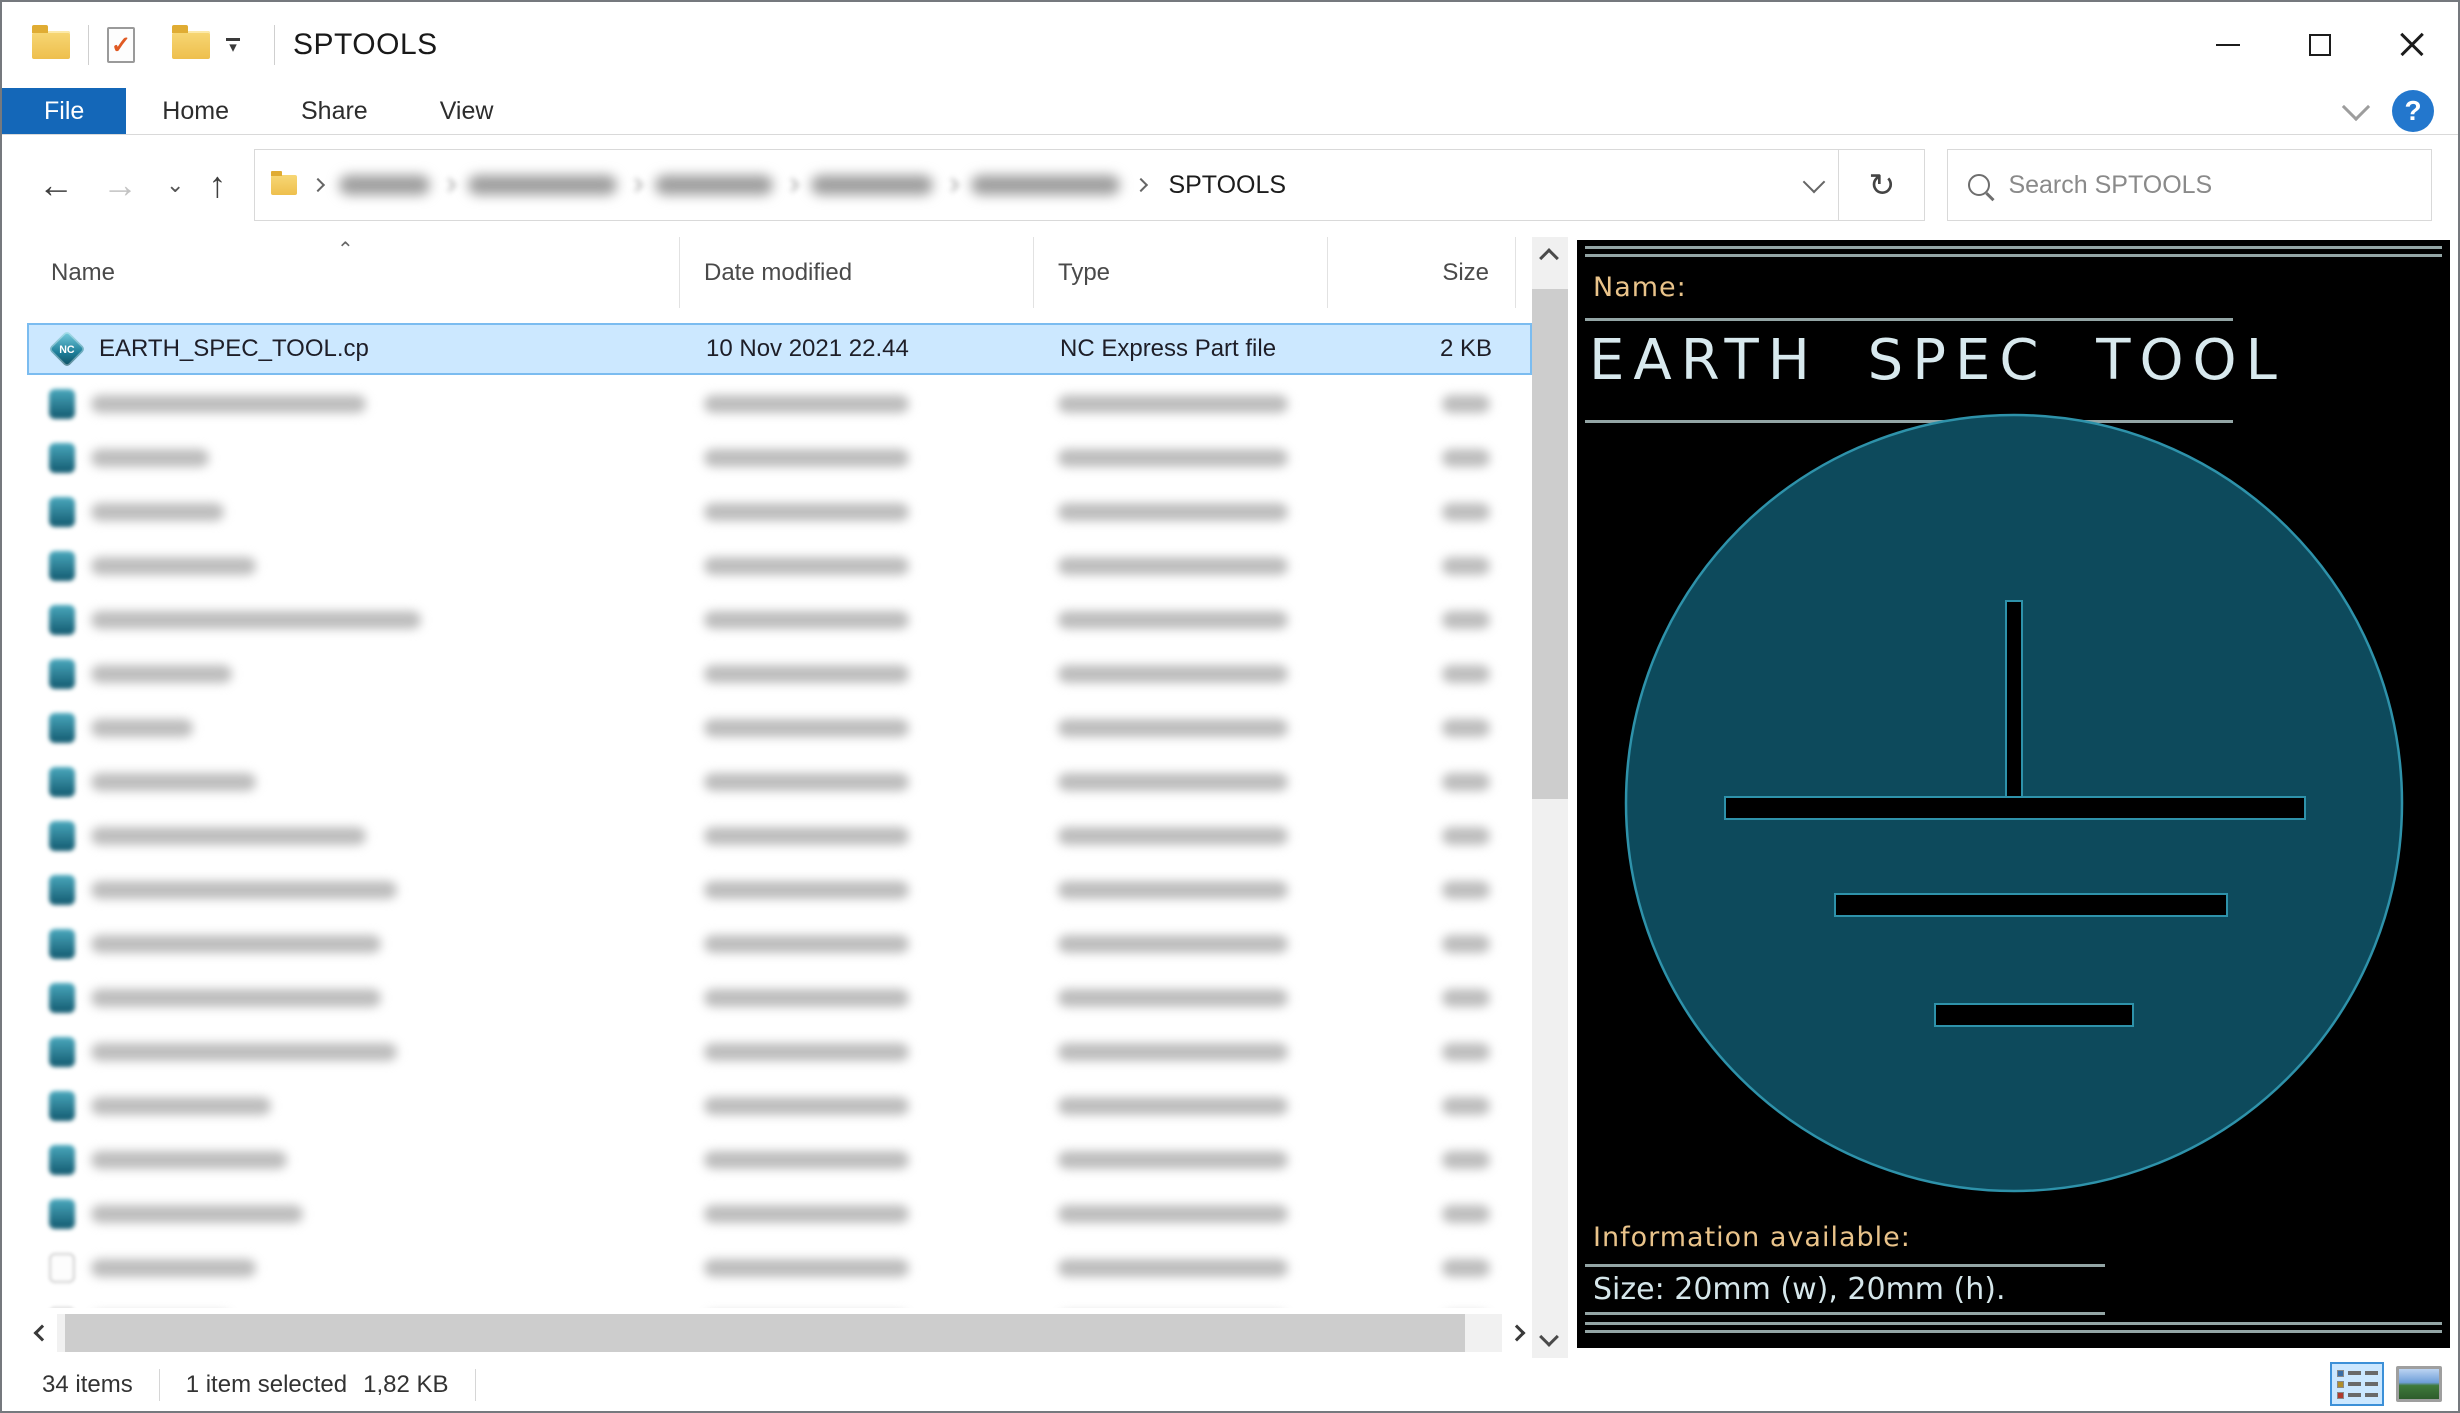  I want to click on preview-divider, so click(1845, 1265).